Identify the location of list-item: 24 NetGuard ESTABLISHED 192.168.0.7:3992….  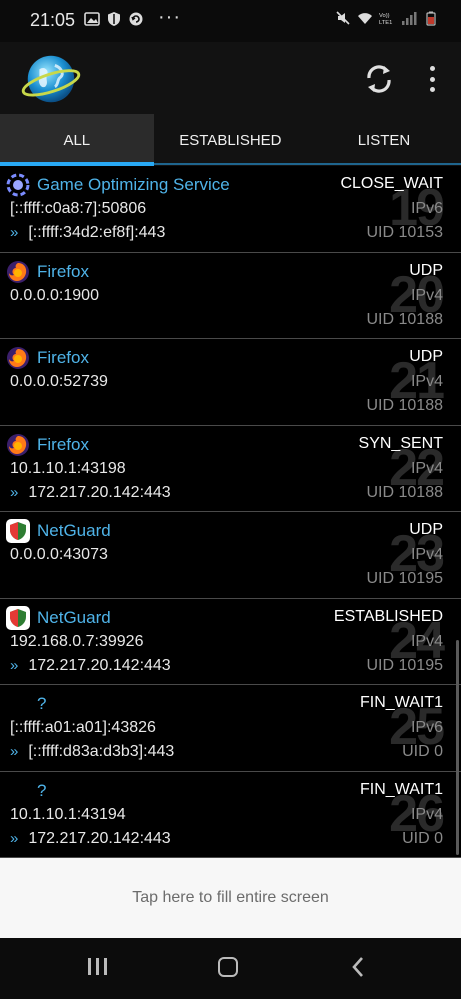
(230, 642).